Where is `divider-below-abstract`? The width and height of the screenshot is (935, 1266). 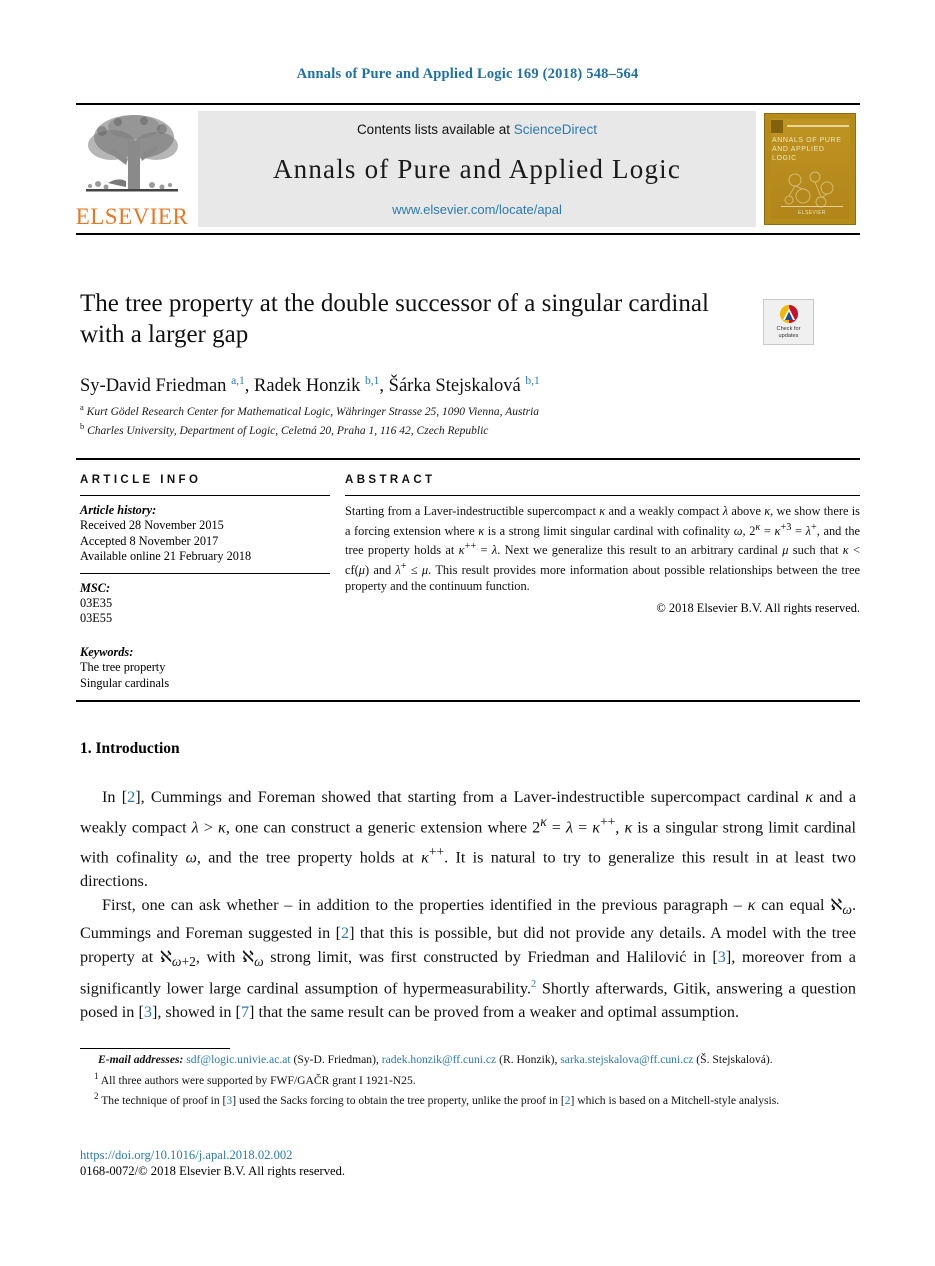 divider-below-abstract is located at coordinates (468, 701).